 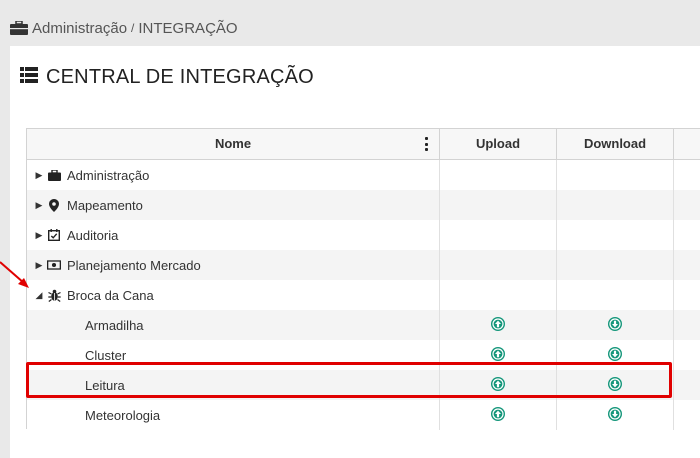 I want to click on breadcrumb-root-link: Administração, so click(x=79, y=28).